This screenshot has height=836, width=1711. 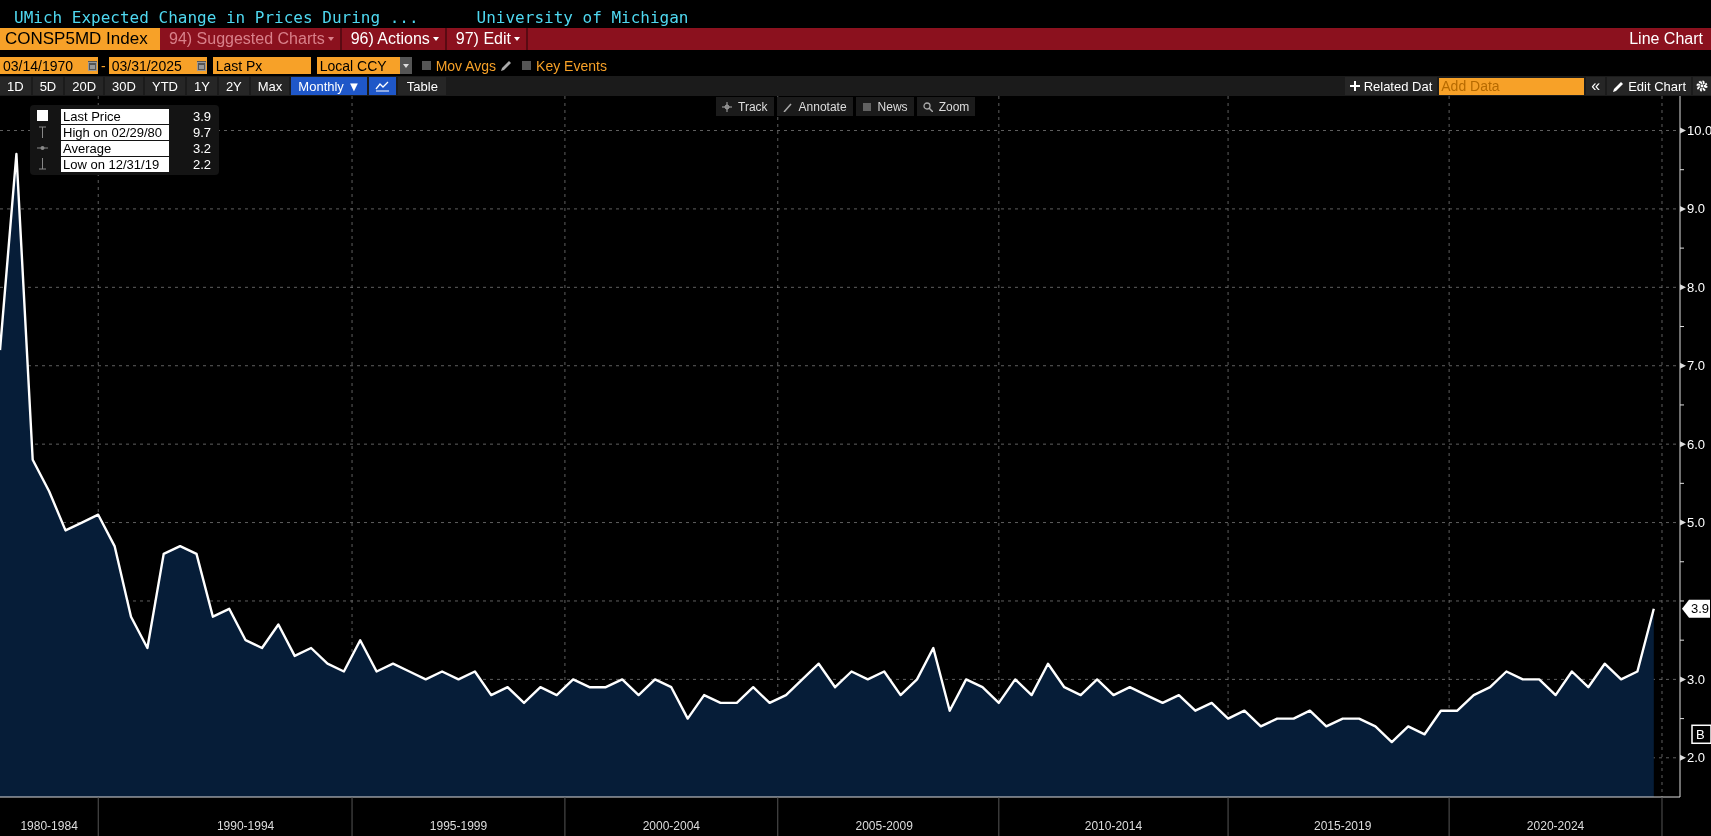 What do you see at coordinates (201, 86) in the screenshot?
I see `period-tab: 1Y` at bounding box center [201, 86].